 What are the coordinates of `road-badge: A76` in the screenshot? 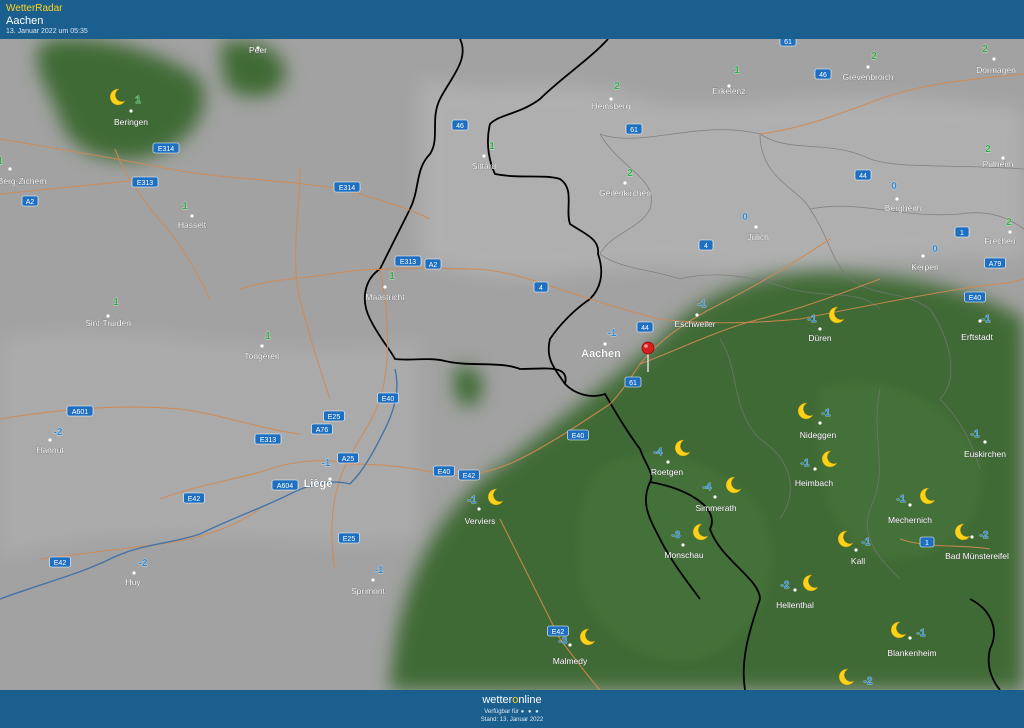 It's located at (322, 429).